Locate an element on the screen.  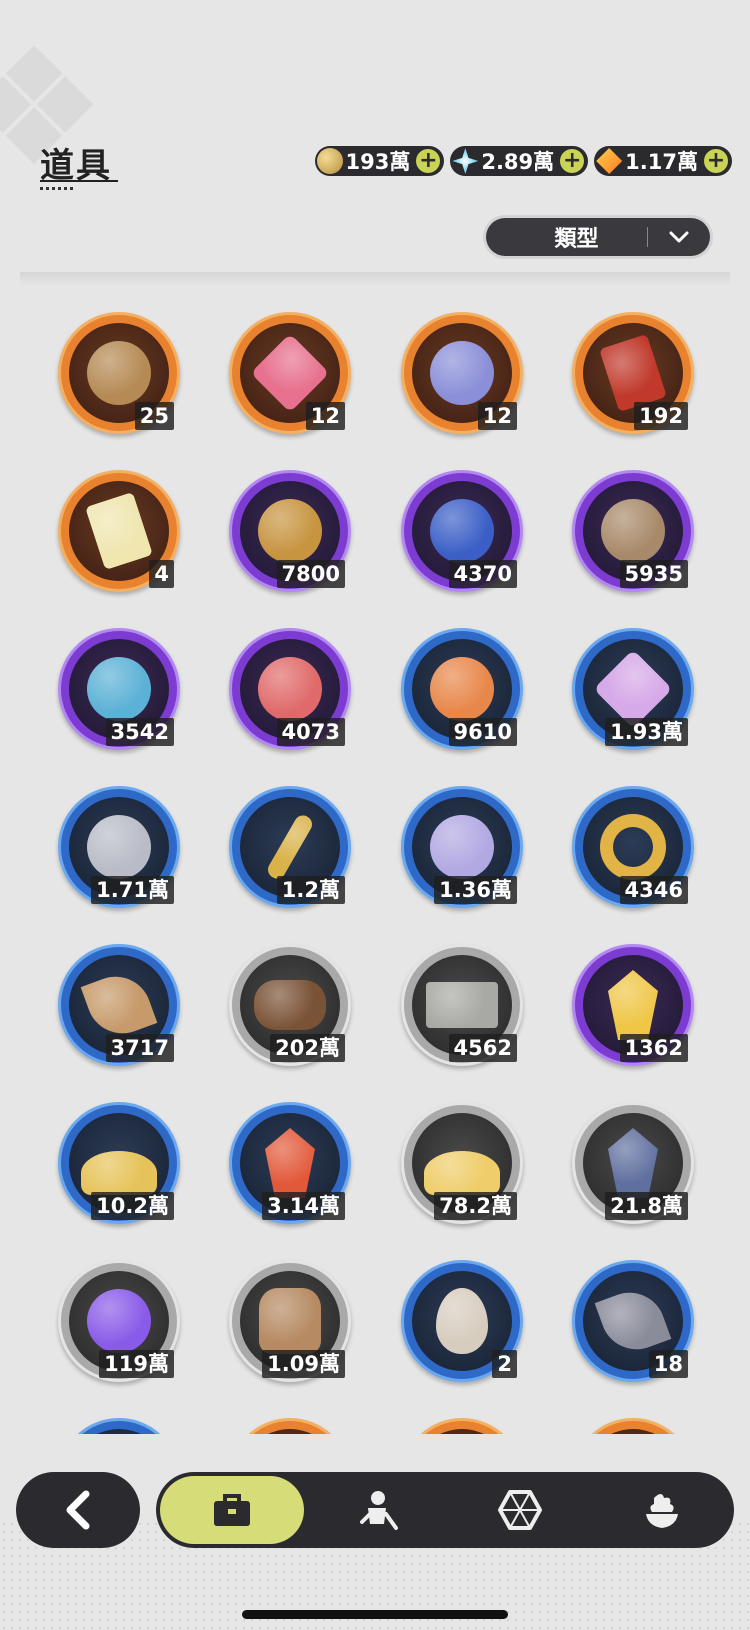
food-bag-item: 1.09萬 is located at coordinates (290, 1321).